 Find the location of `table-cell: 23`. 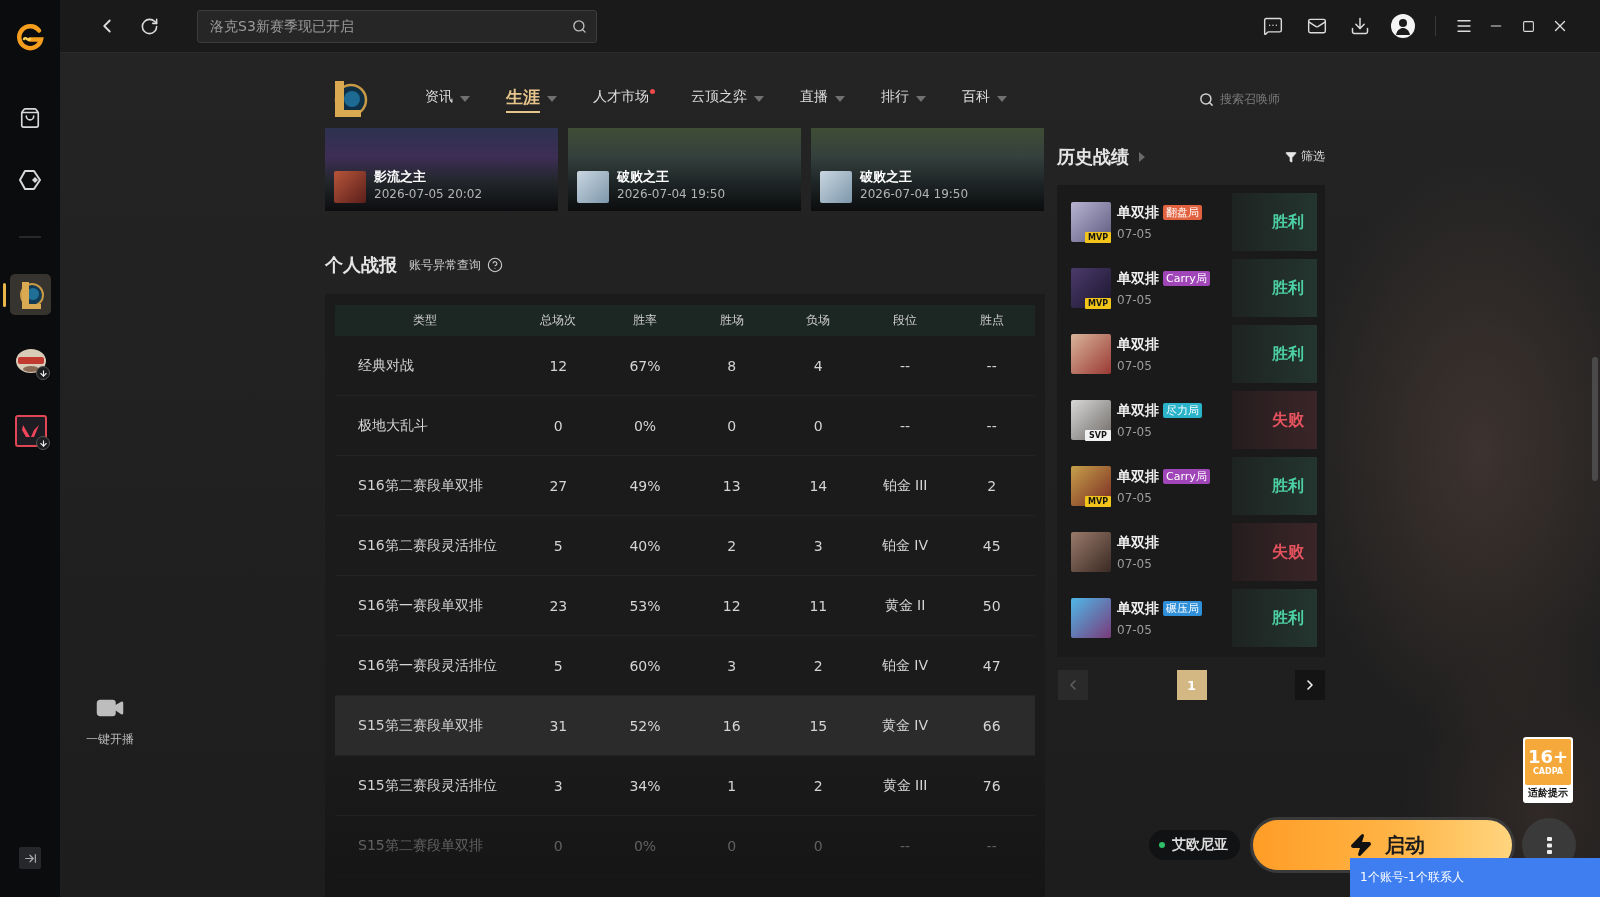

table-cell: 23 is located at coordinates (558, 605).